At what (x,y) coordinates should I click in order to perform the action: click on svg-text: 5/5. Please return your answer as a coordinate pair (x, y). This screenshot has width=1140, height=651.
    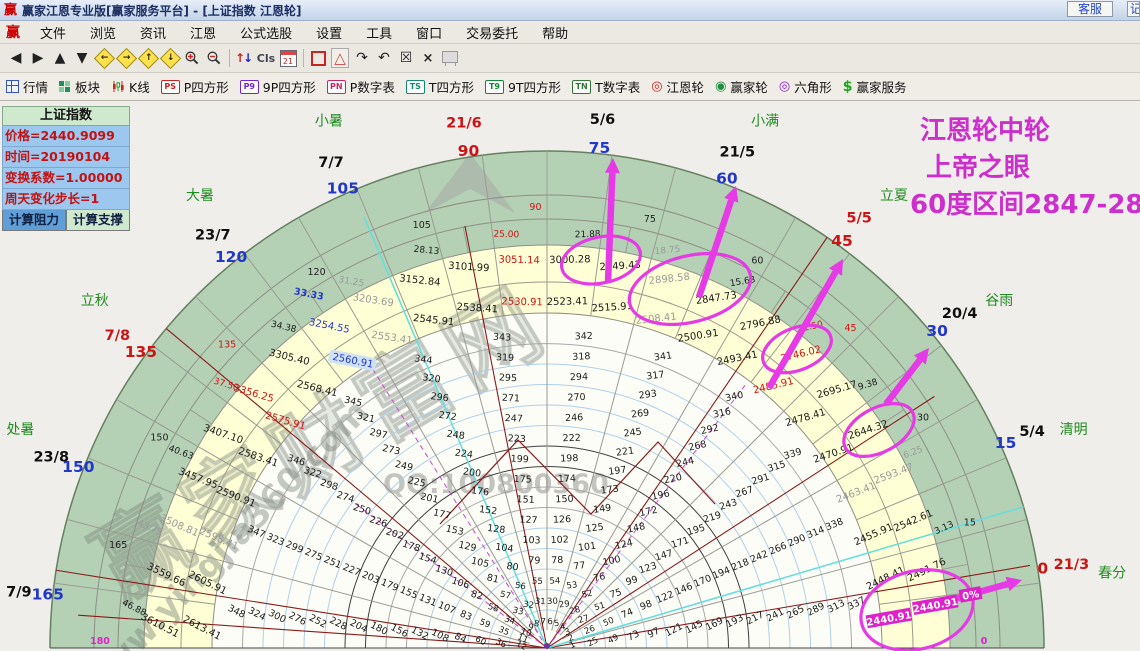
    Looking at the image, I should click on (858, 218).